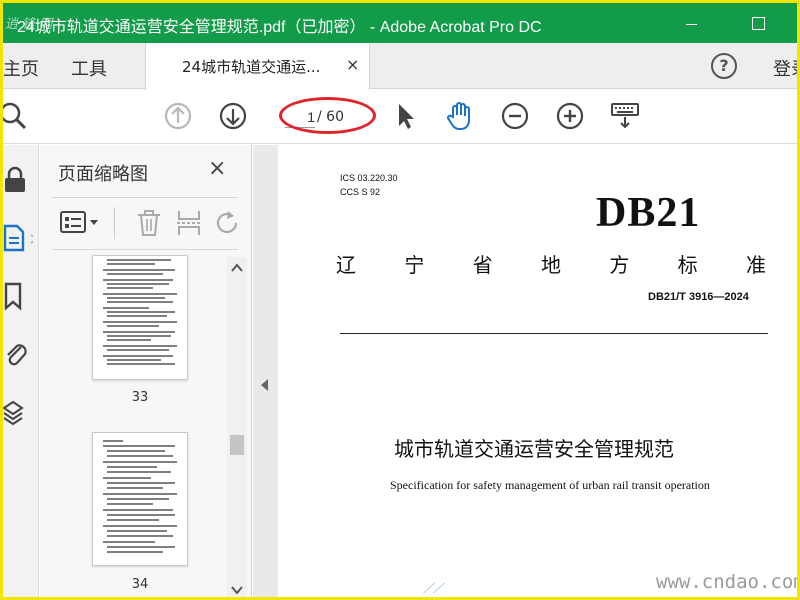  Describe the element at coordinates (757, 23) in the screenshot. I see `maximize-button` at that location.